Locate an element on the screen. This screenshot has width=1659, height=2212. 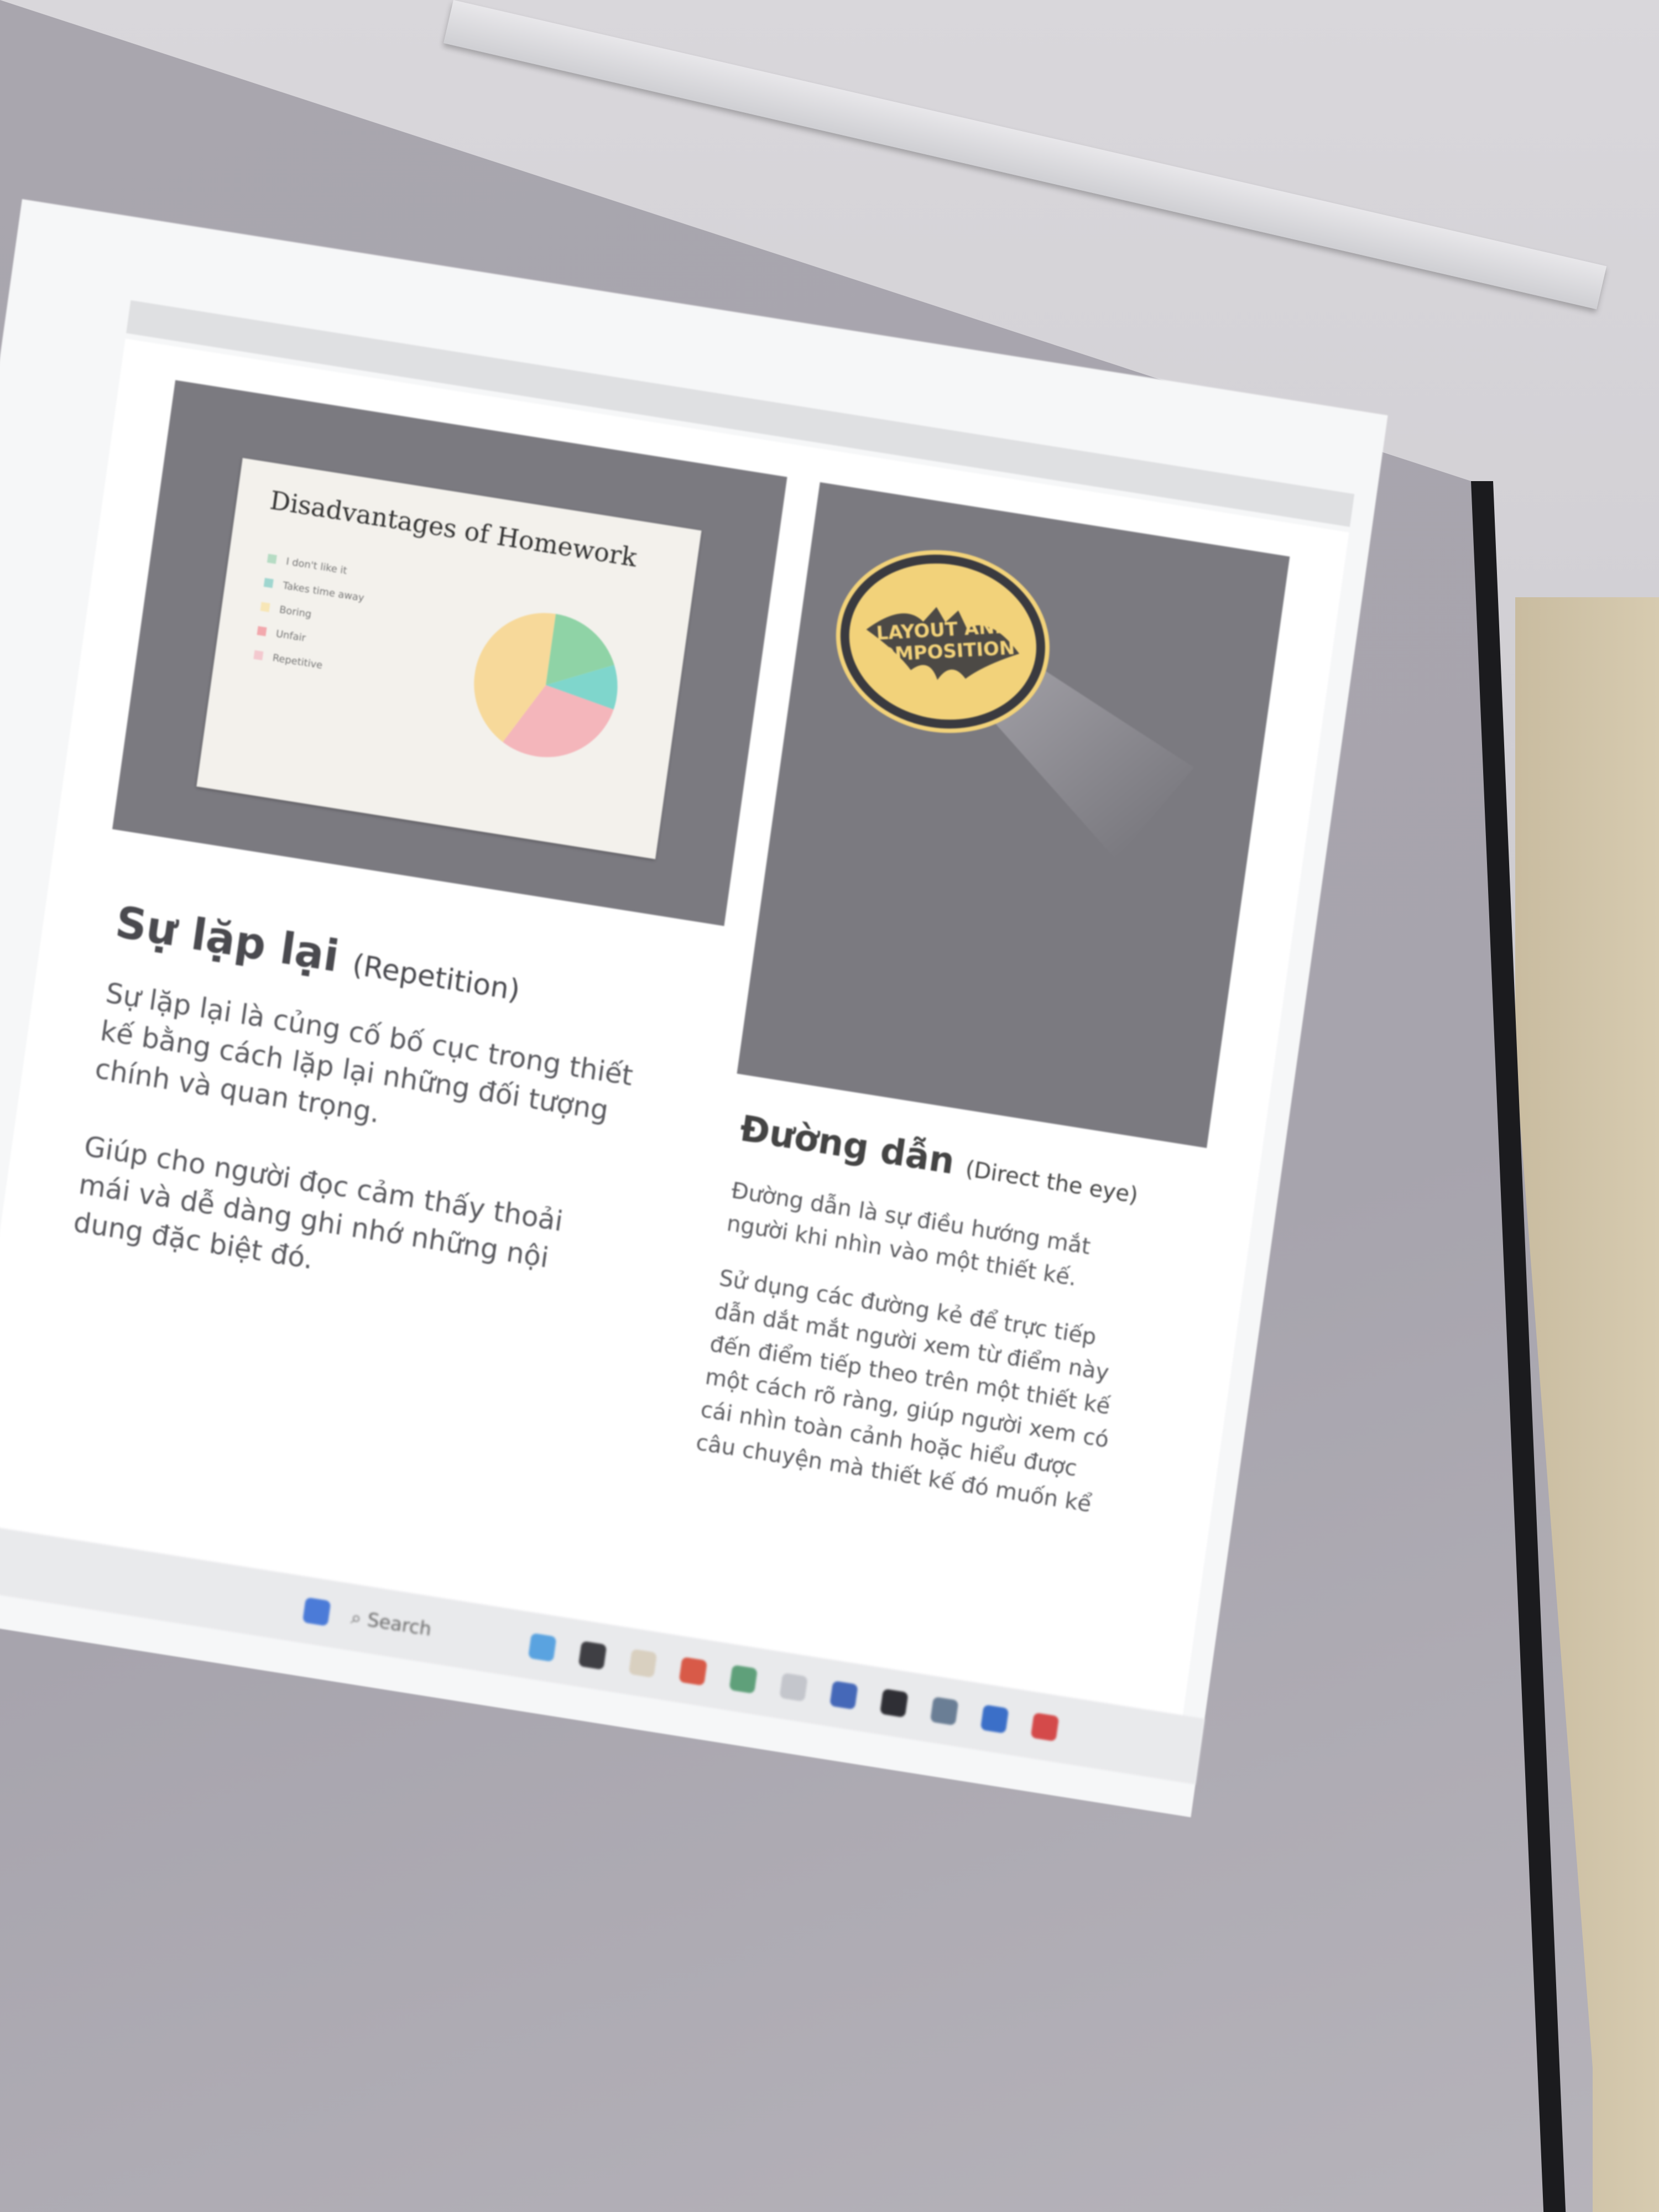
search-label: Search is located at coordinates (400, 1625).